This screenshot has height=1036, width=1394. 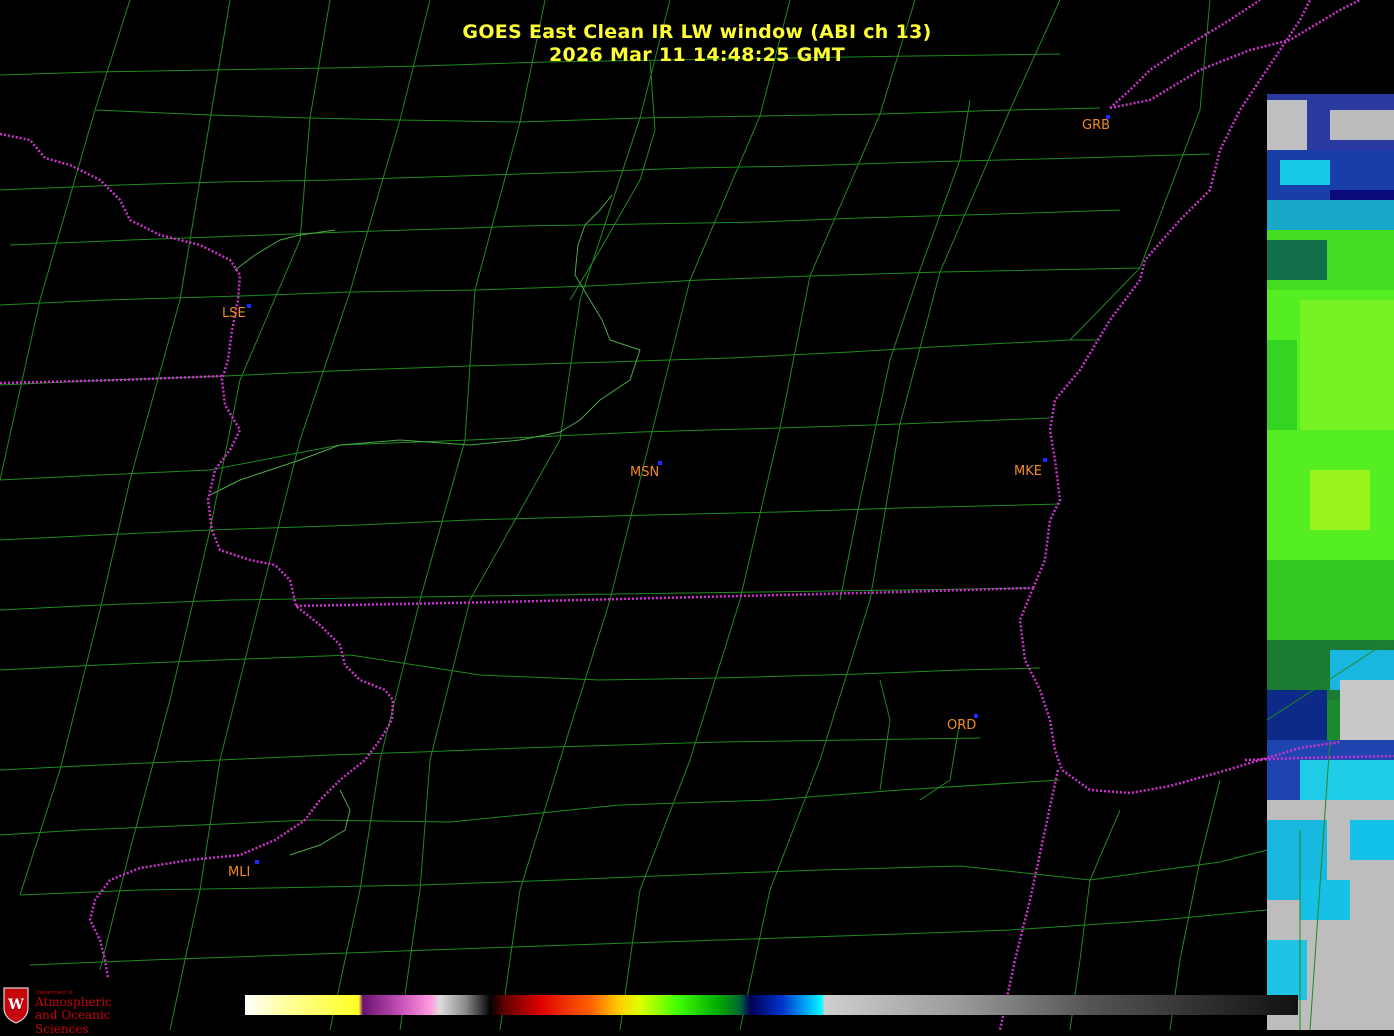 I want to click on station-marker-lse, so click(x=249, y=306).